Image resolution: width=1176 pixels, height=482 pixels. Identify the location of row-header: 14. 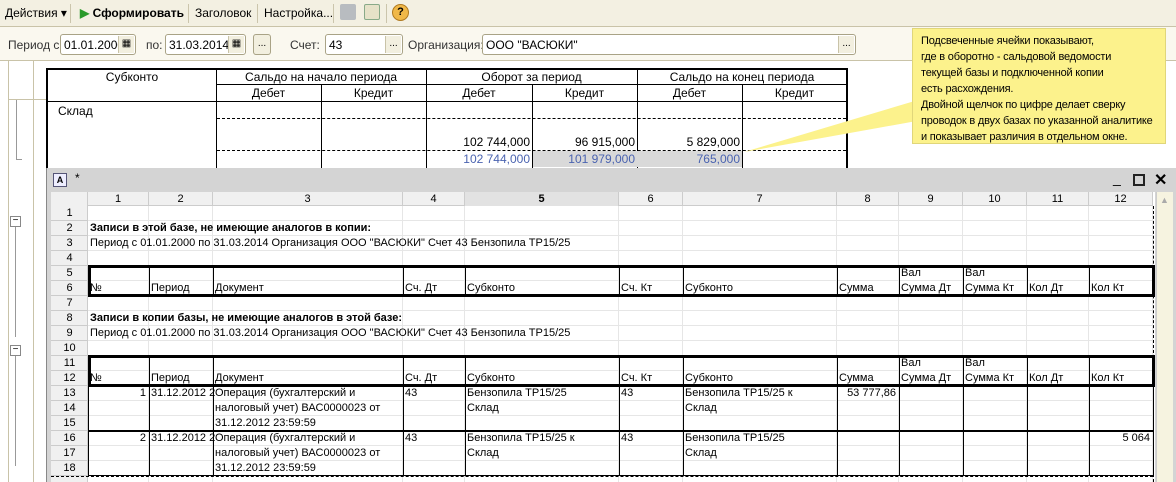
(69, 408).